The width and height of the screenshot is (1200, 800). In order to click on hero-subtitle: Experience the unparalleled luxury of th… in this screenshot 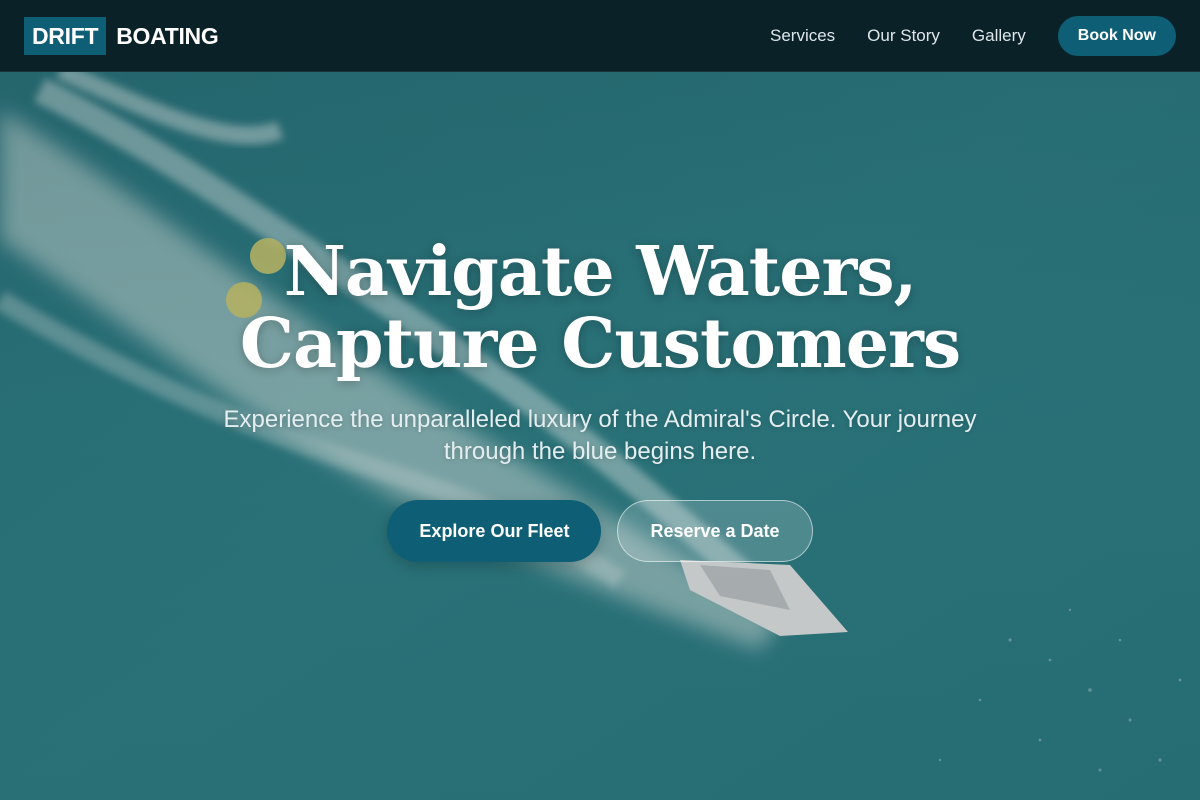, I will do `click(600, 435)`.